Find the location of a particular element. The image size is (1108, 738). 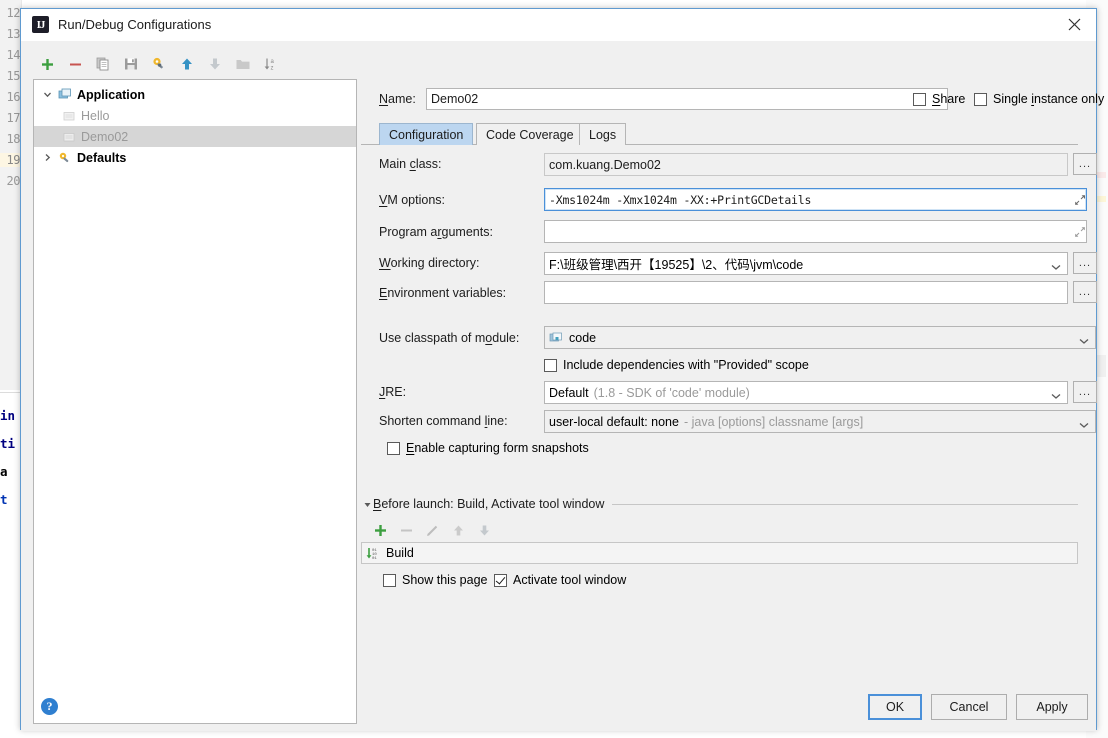

before-launch-list: 01 10 01 Build is located at coordinates (719, 553).